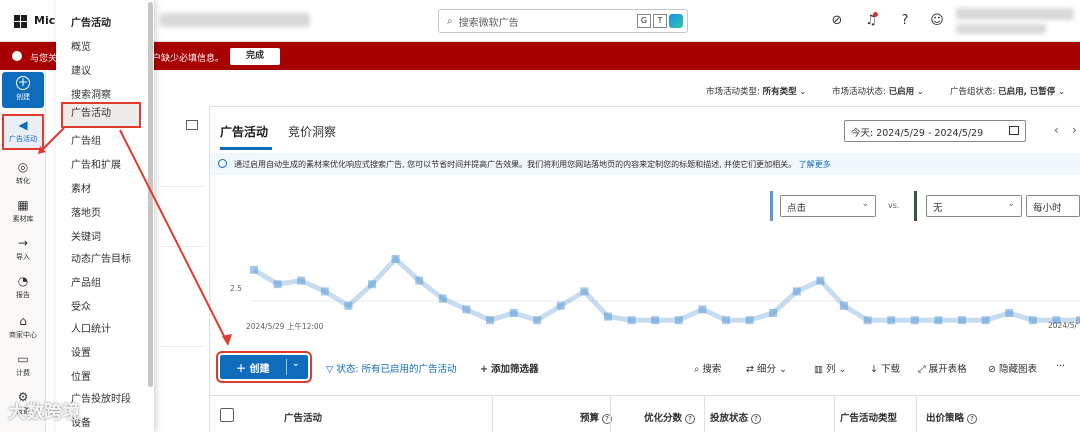  I want to click on segment-label: 细分, so click(766, 369).